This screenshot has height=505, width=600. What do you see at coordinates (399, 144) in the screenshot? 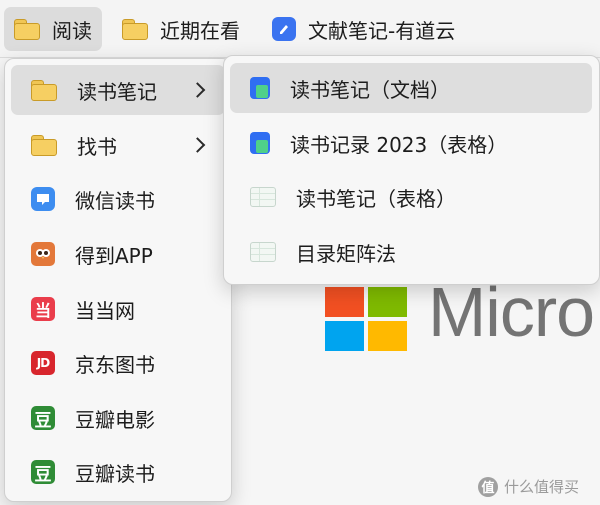
I see `menu-item-label: 读书记录 2023（表格）` at bounding box center [399, 144].